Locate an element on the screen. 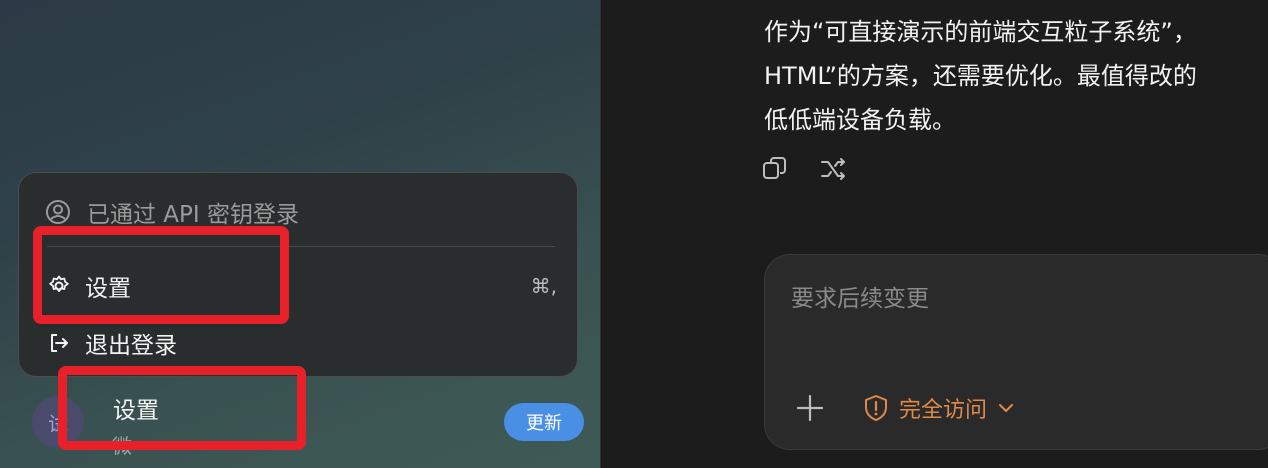 Image resolution: width=1268 pixels, height=468 pixels. shield-warning-icon is located at coordinates (876, 408).